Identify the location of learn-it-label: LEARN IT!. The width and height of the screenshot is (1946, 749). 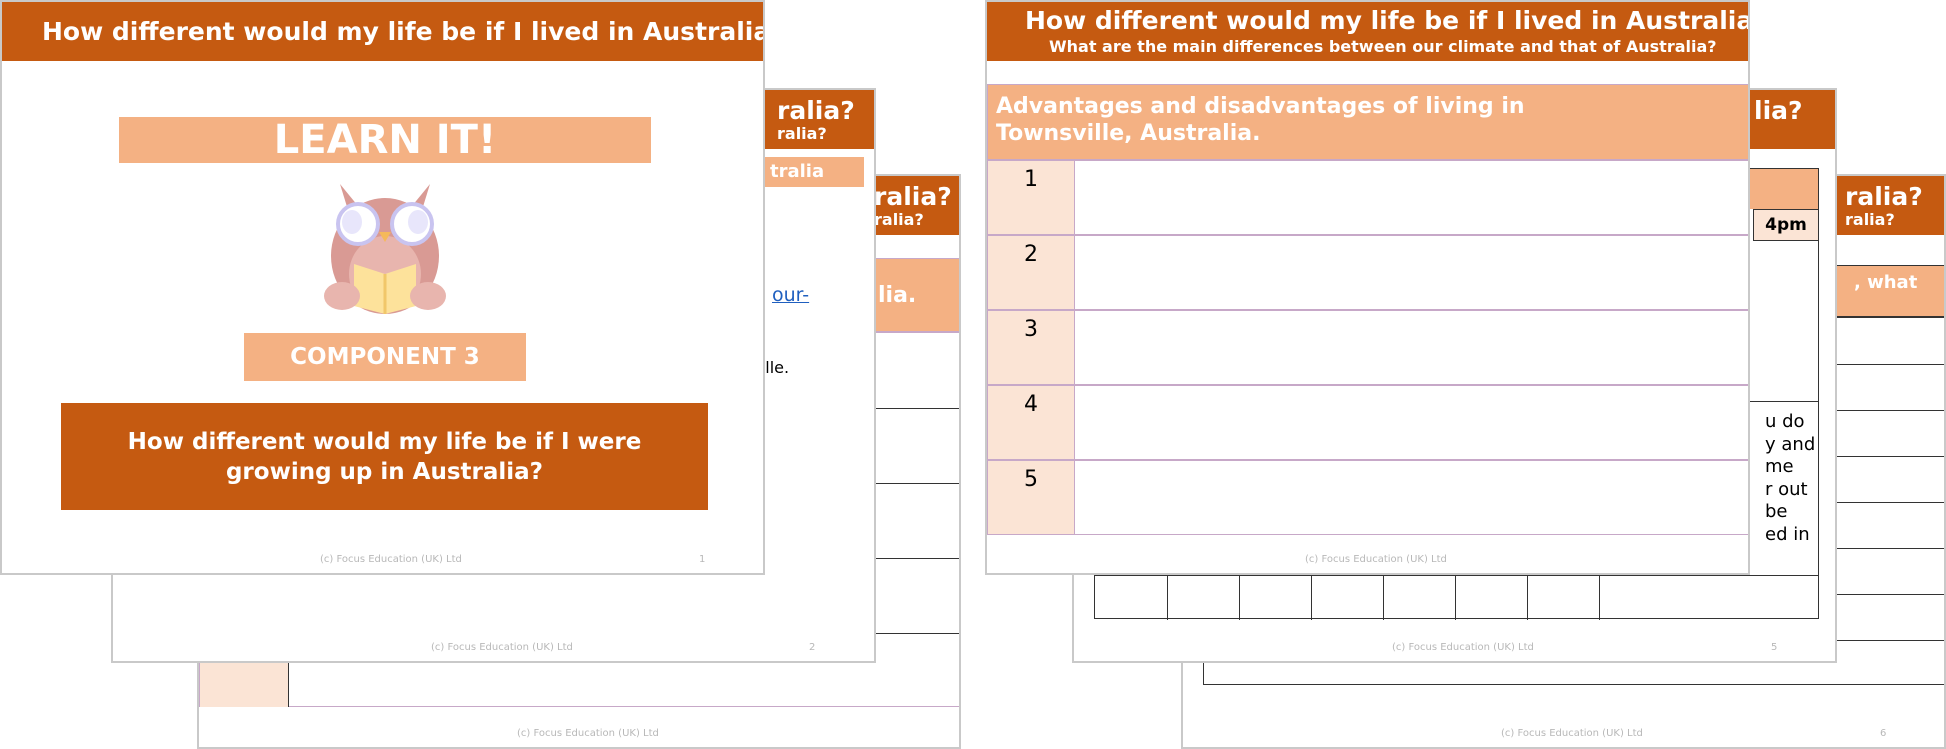
(385, 140).